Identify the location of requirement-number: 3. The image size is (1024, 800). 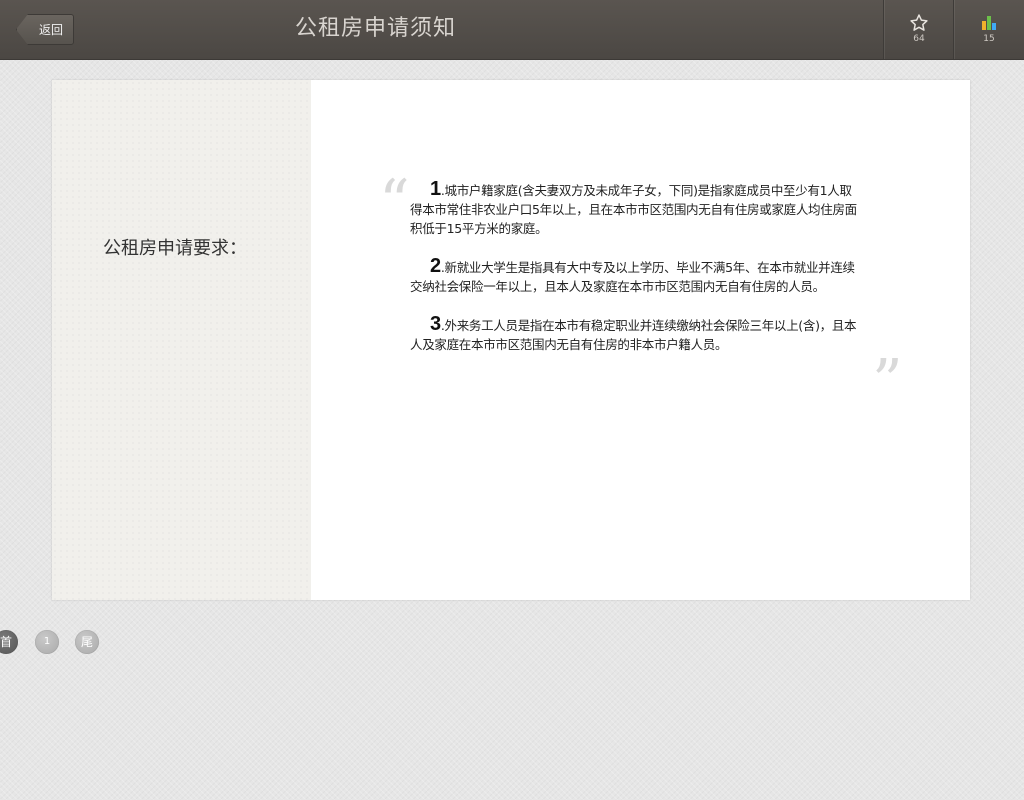
(435, 324).